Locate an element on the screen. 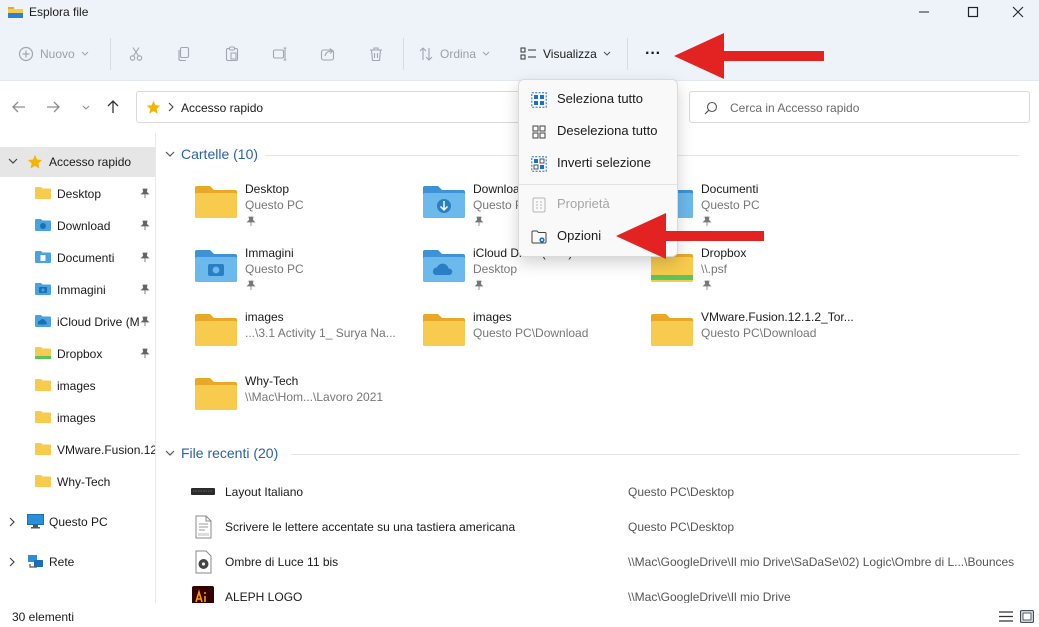  delete-button is located at coordinates (376, 54).